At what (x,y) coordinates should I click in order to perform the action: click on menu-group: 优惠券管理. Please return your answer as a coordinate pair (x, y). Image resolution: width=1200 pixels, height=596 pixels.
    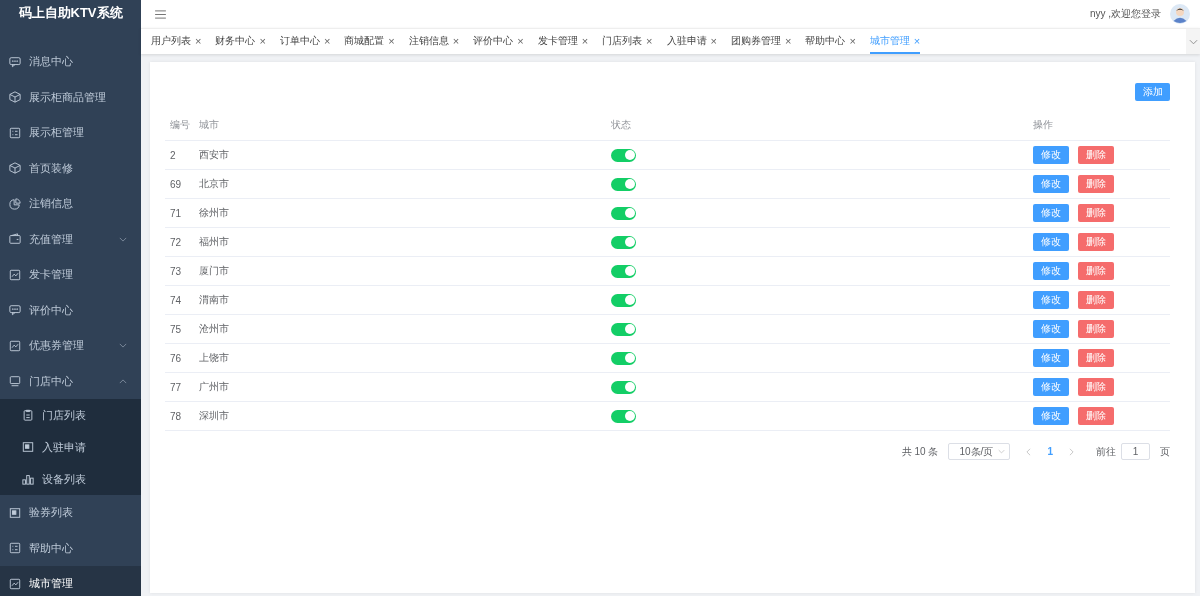
    Looking at the image, I should click on (70, 346).